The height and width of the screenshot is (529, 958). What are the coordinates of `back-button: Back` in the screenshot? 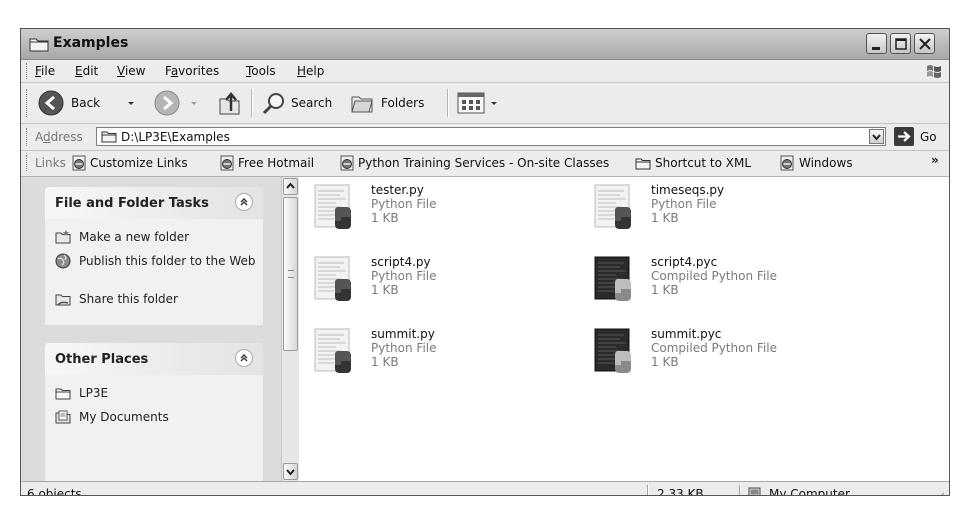 It's located at (90, 103).